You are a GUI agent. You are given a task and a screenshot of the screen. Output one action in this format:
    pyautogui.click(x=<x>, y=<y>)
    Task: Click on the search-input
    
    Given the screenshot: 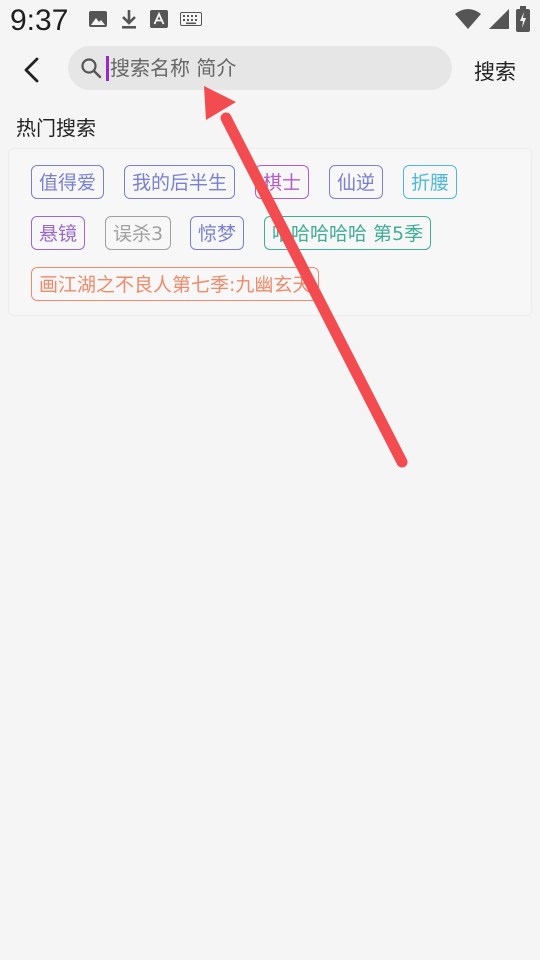 What is the action you would take?
    pyautogui.click(x=270, y=68)
    